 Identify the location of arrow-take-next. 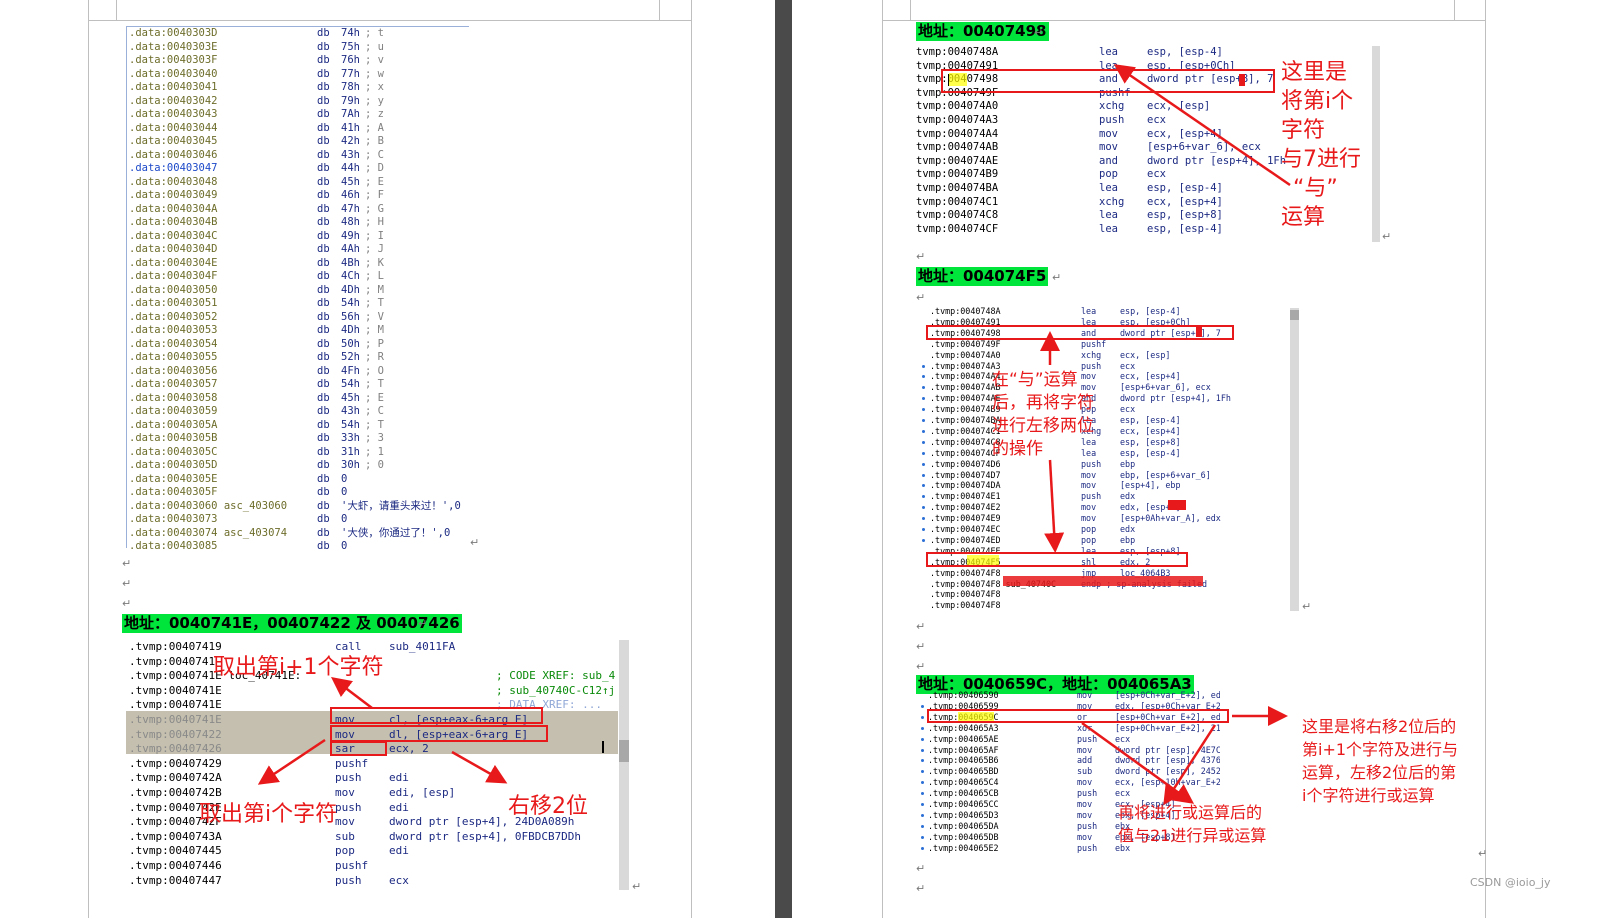
(352, 692).